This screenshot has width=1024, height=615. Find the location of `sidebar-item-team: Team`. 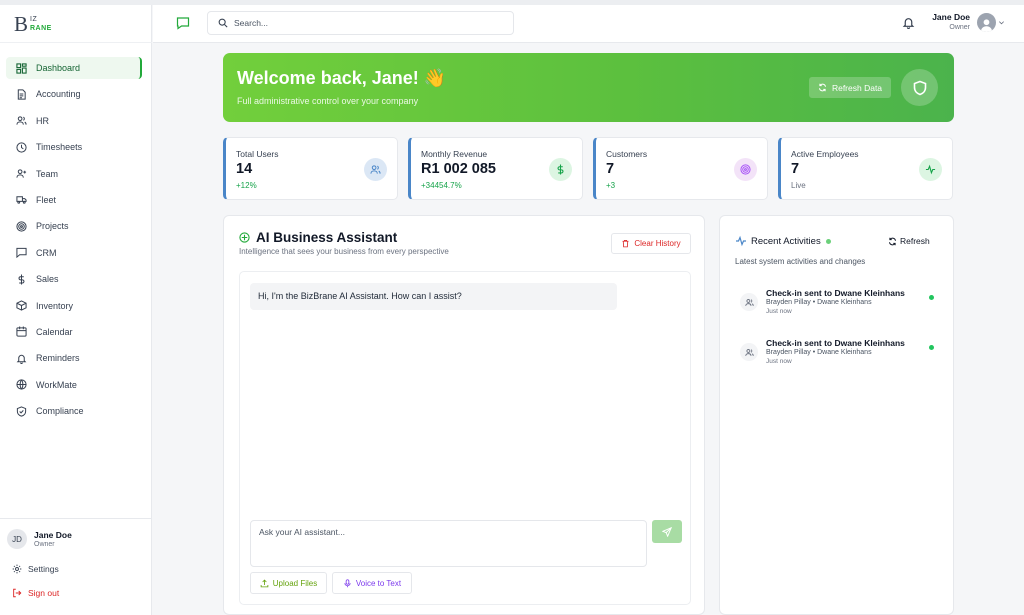

sidebar-item-team: Team is located at coordinates (74, 174).